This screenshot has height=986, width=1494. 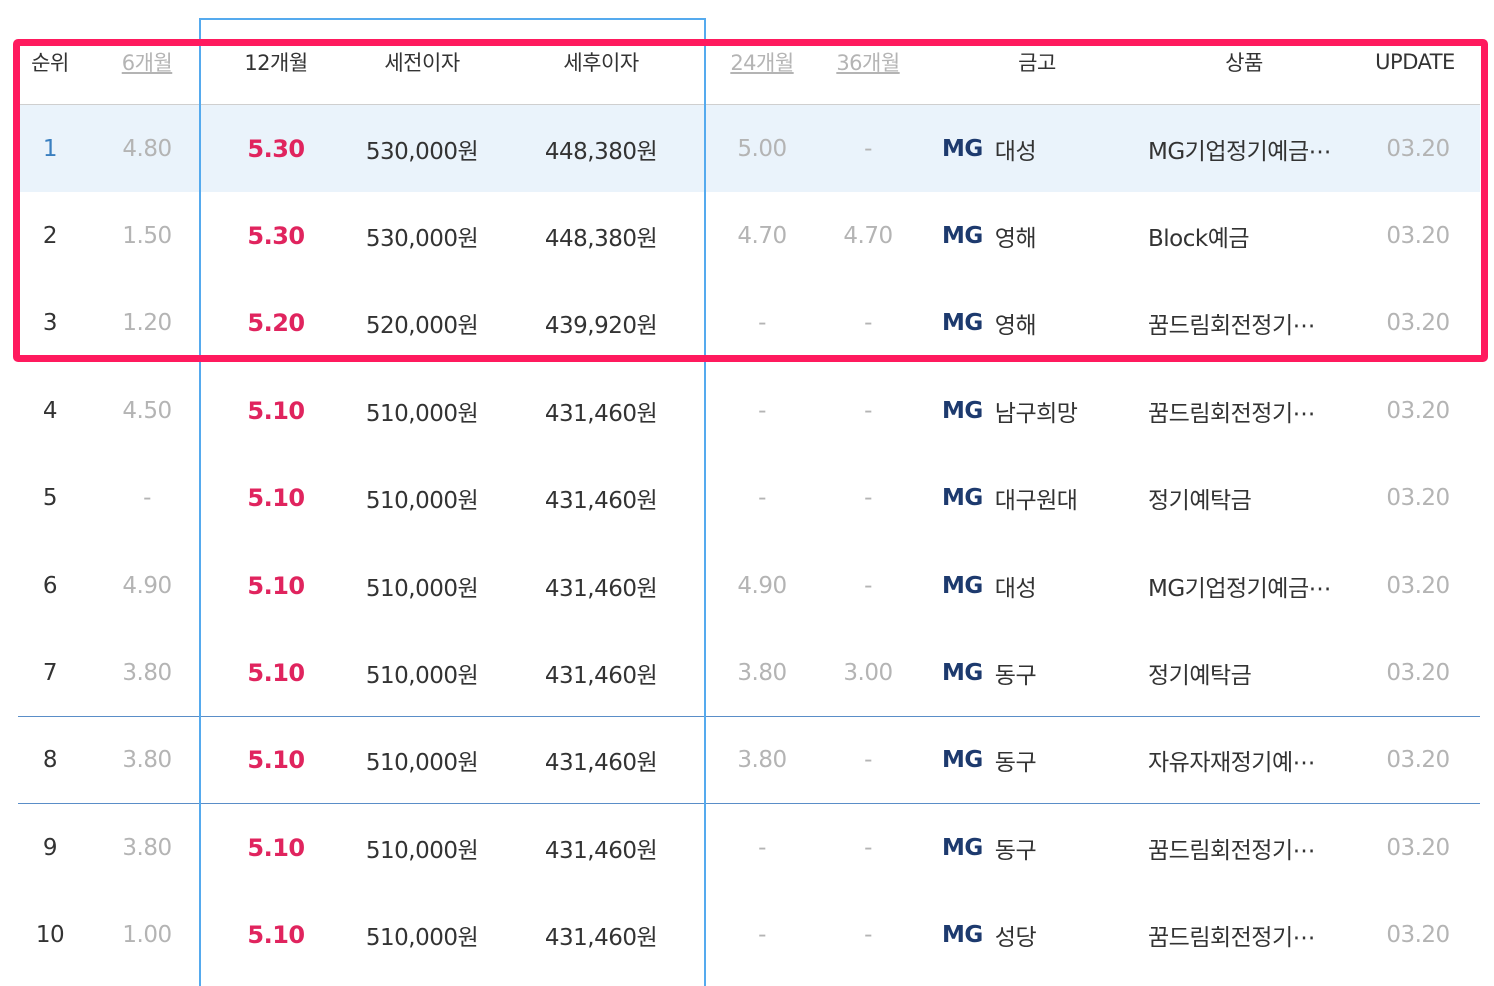 What do you see at coordinates (422, 326) in the screenshot?
I see `pre-tax-interest: 520,000원` at bounding box center [422, 326].